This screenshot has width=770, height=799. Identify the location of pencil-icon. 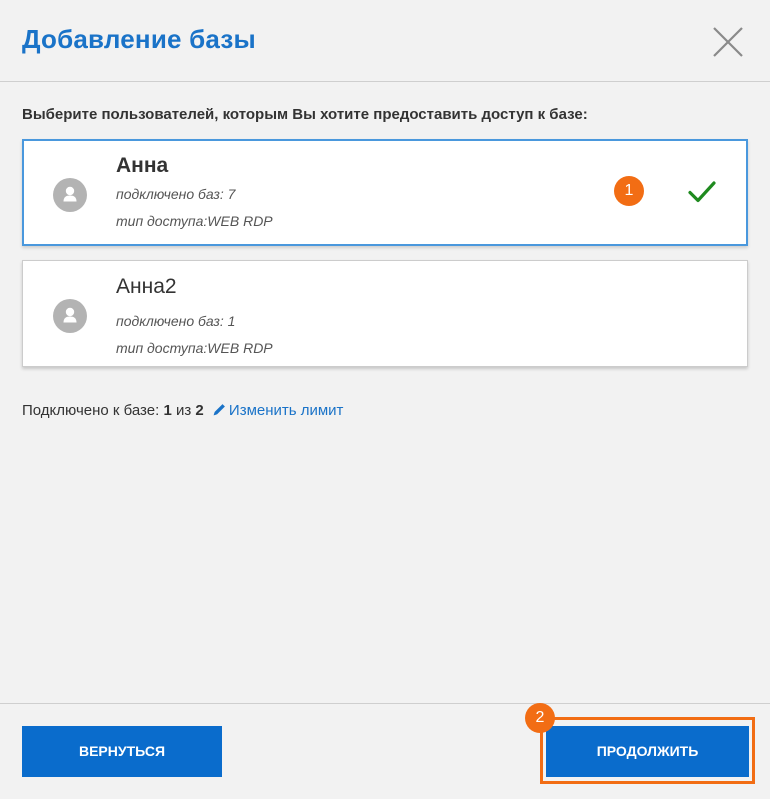
(219, 409).